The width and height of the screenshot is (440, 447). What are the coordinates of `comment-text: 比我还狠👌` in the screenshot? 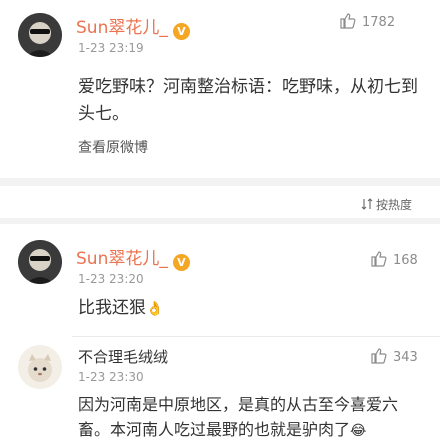 It's located at (248, 309).